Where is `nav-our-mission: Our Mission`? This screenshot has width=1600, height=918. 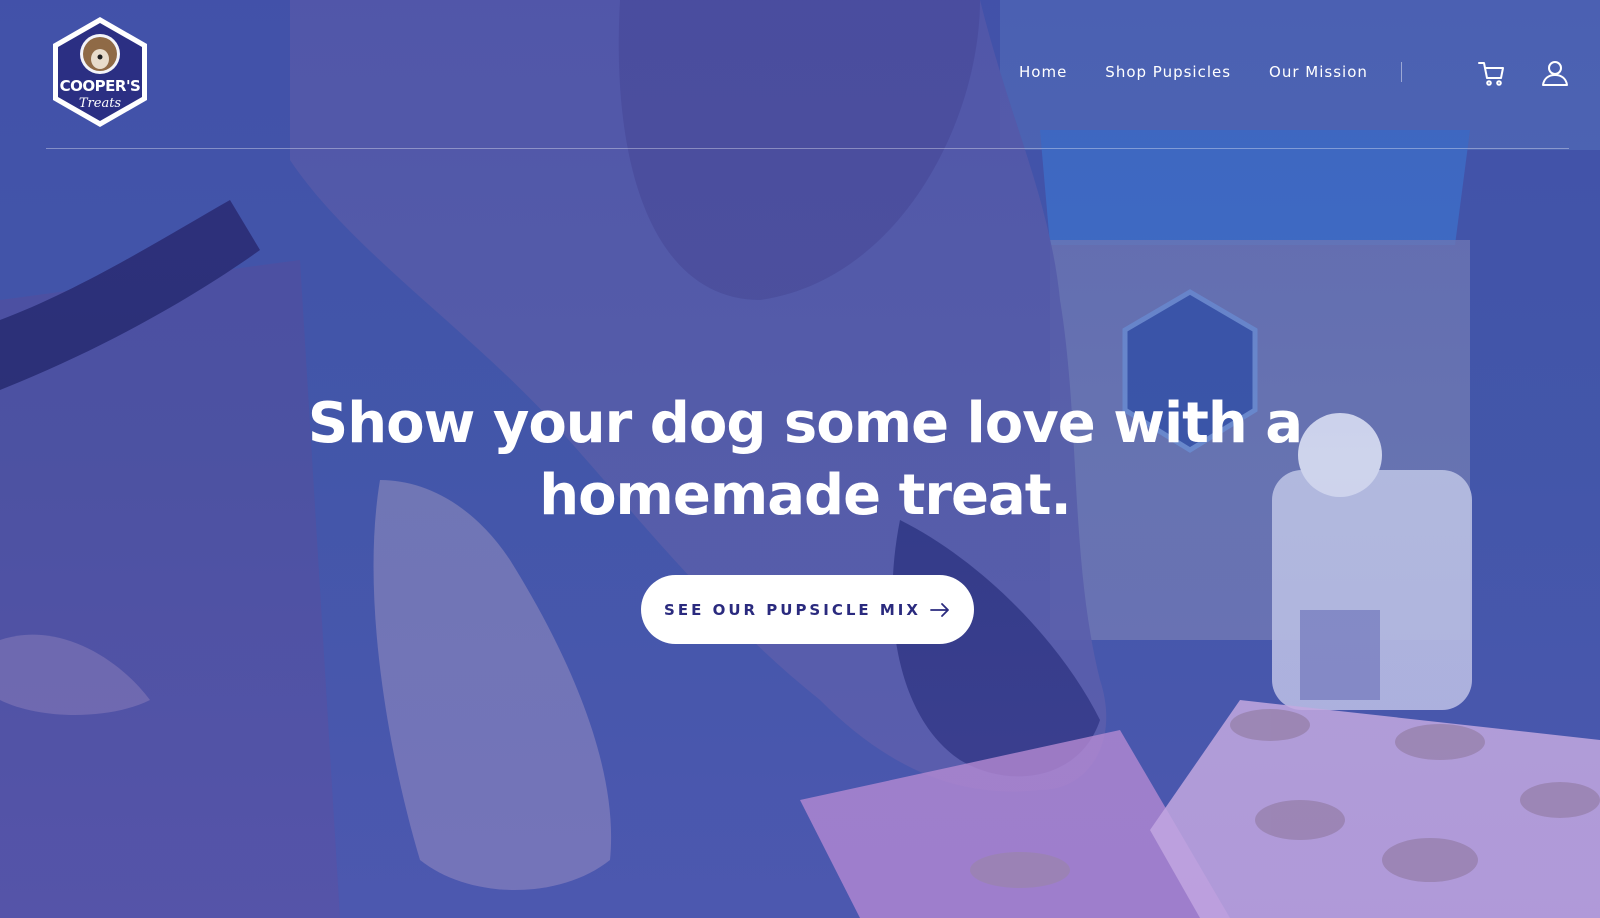 nav-our-mission: Our Mission is located at coordinates (1318, 72).